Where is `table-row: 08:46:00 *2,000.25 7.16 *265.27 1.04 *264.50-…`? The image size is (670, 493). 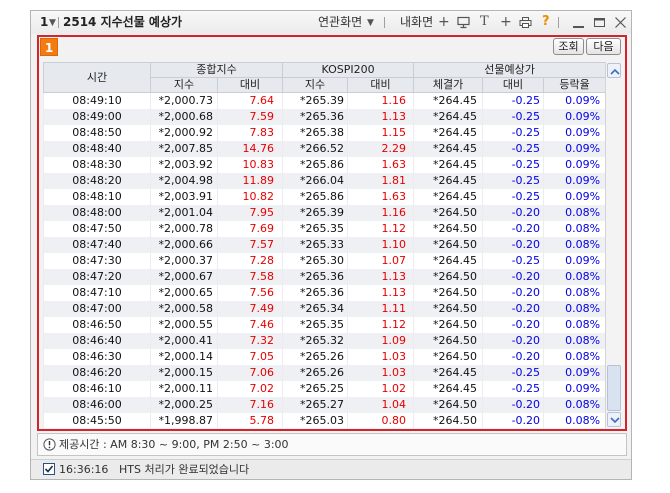 table-row: 08:46:00 *2,000.25 7.16 *265.27 1.04 *264.50-… is located at coordinates (325, 405).